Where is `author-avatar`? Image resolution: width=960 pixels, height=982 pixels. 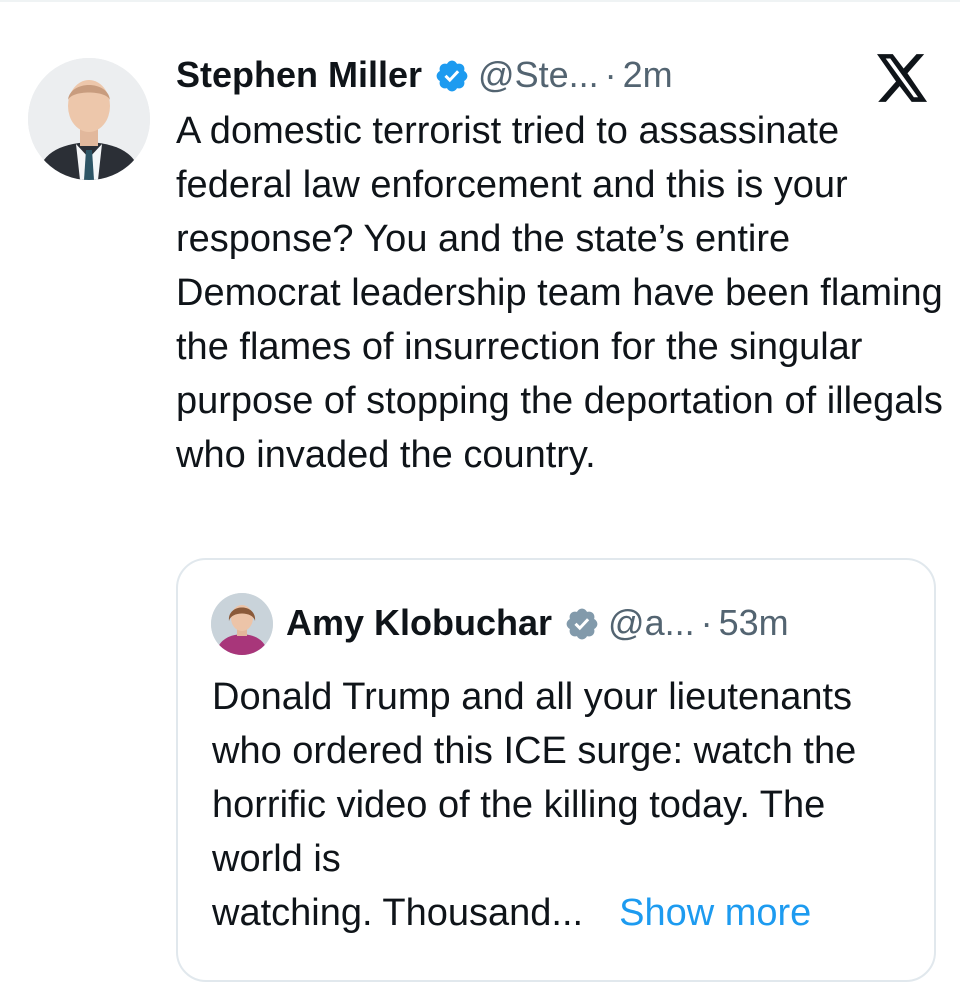 author-avatar is located at coordinates (89, 119).